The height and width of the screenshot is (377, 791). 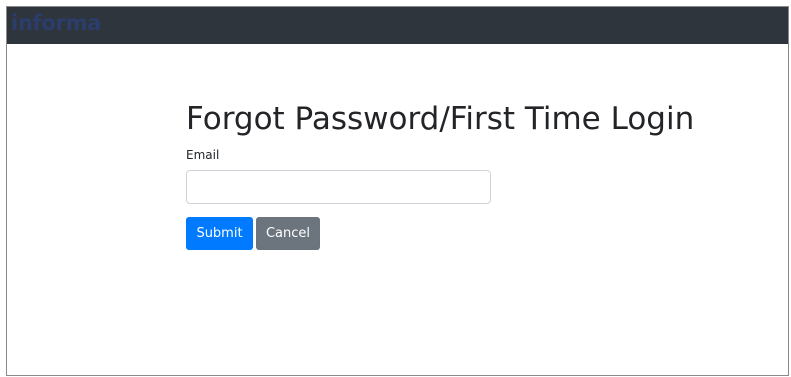 I want to click on submit-button: Submit, so click(x=219, y=233).